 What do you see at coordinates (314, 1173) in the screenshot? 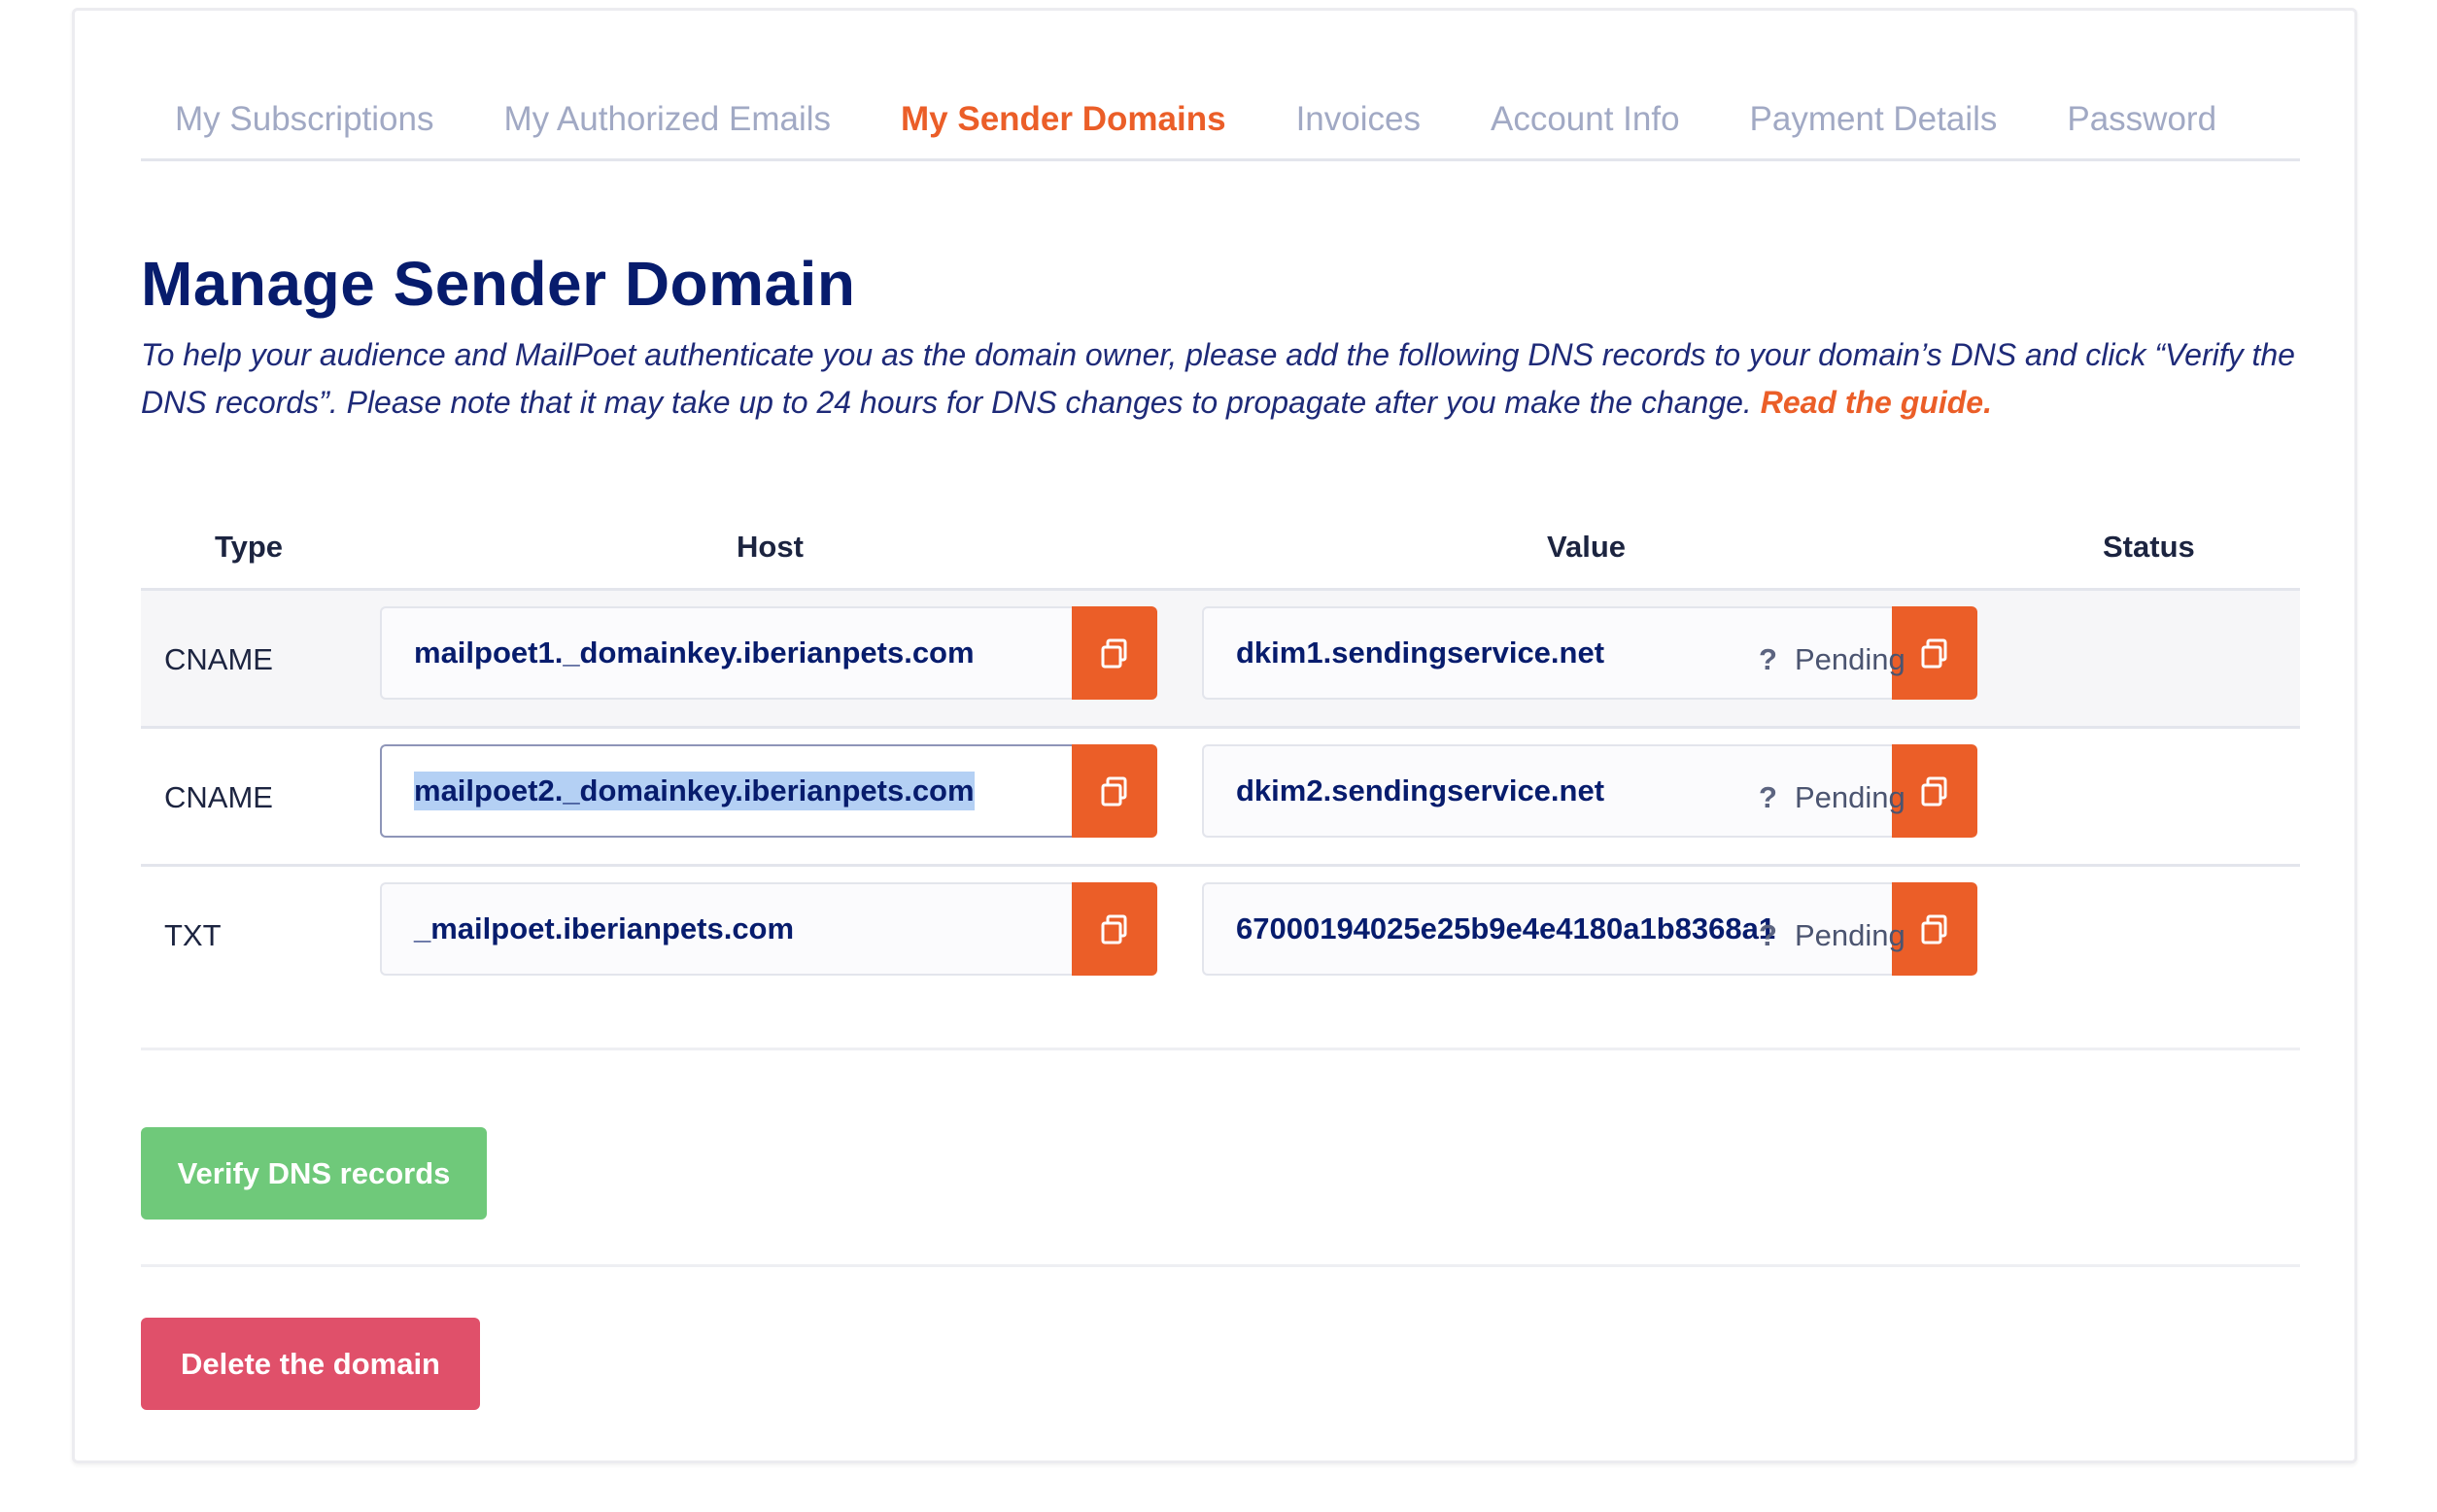
I see `verify-dns-records-button: Verify DNS records` at bounding box center [314, 1173].